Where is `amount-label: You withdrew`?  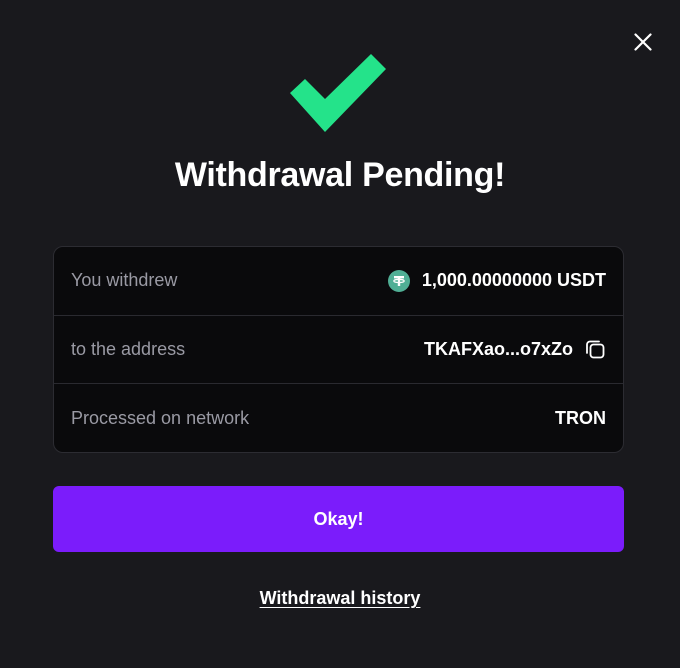 amount-label: You withdrew is located at coordinates (124, 280).